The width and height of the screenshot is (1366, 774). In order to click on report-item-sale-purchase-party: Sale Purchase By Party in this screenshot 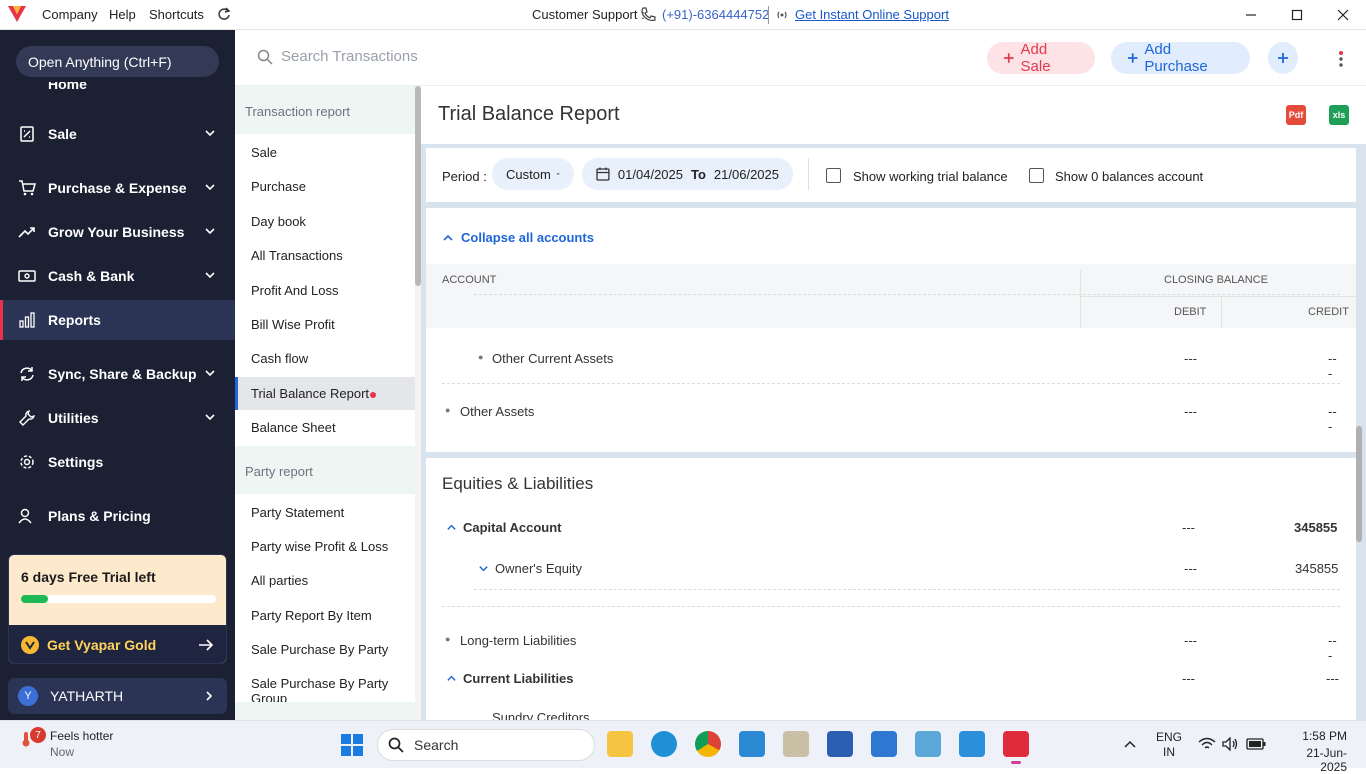, I will do `click(325, 649)`.